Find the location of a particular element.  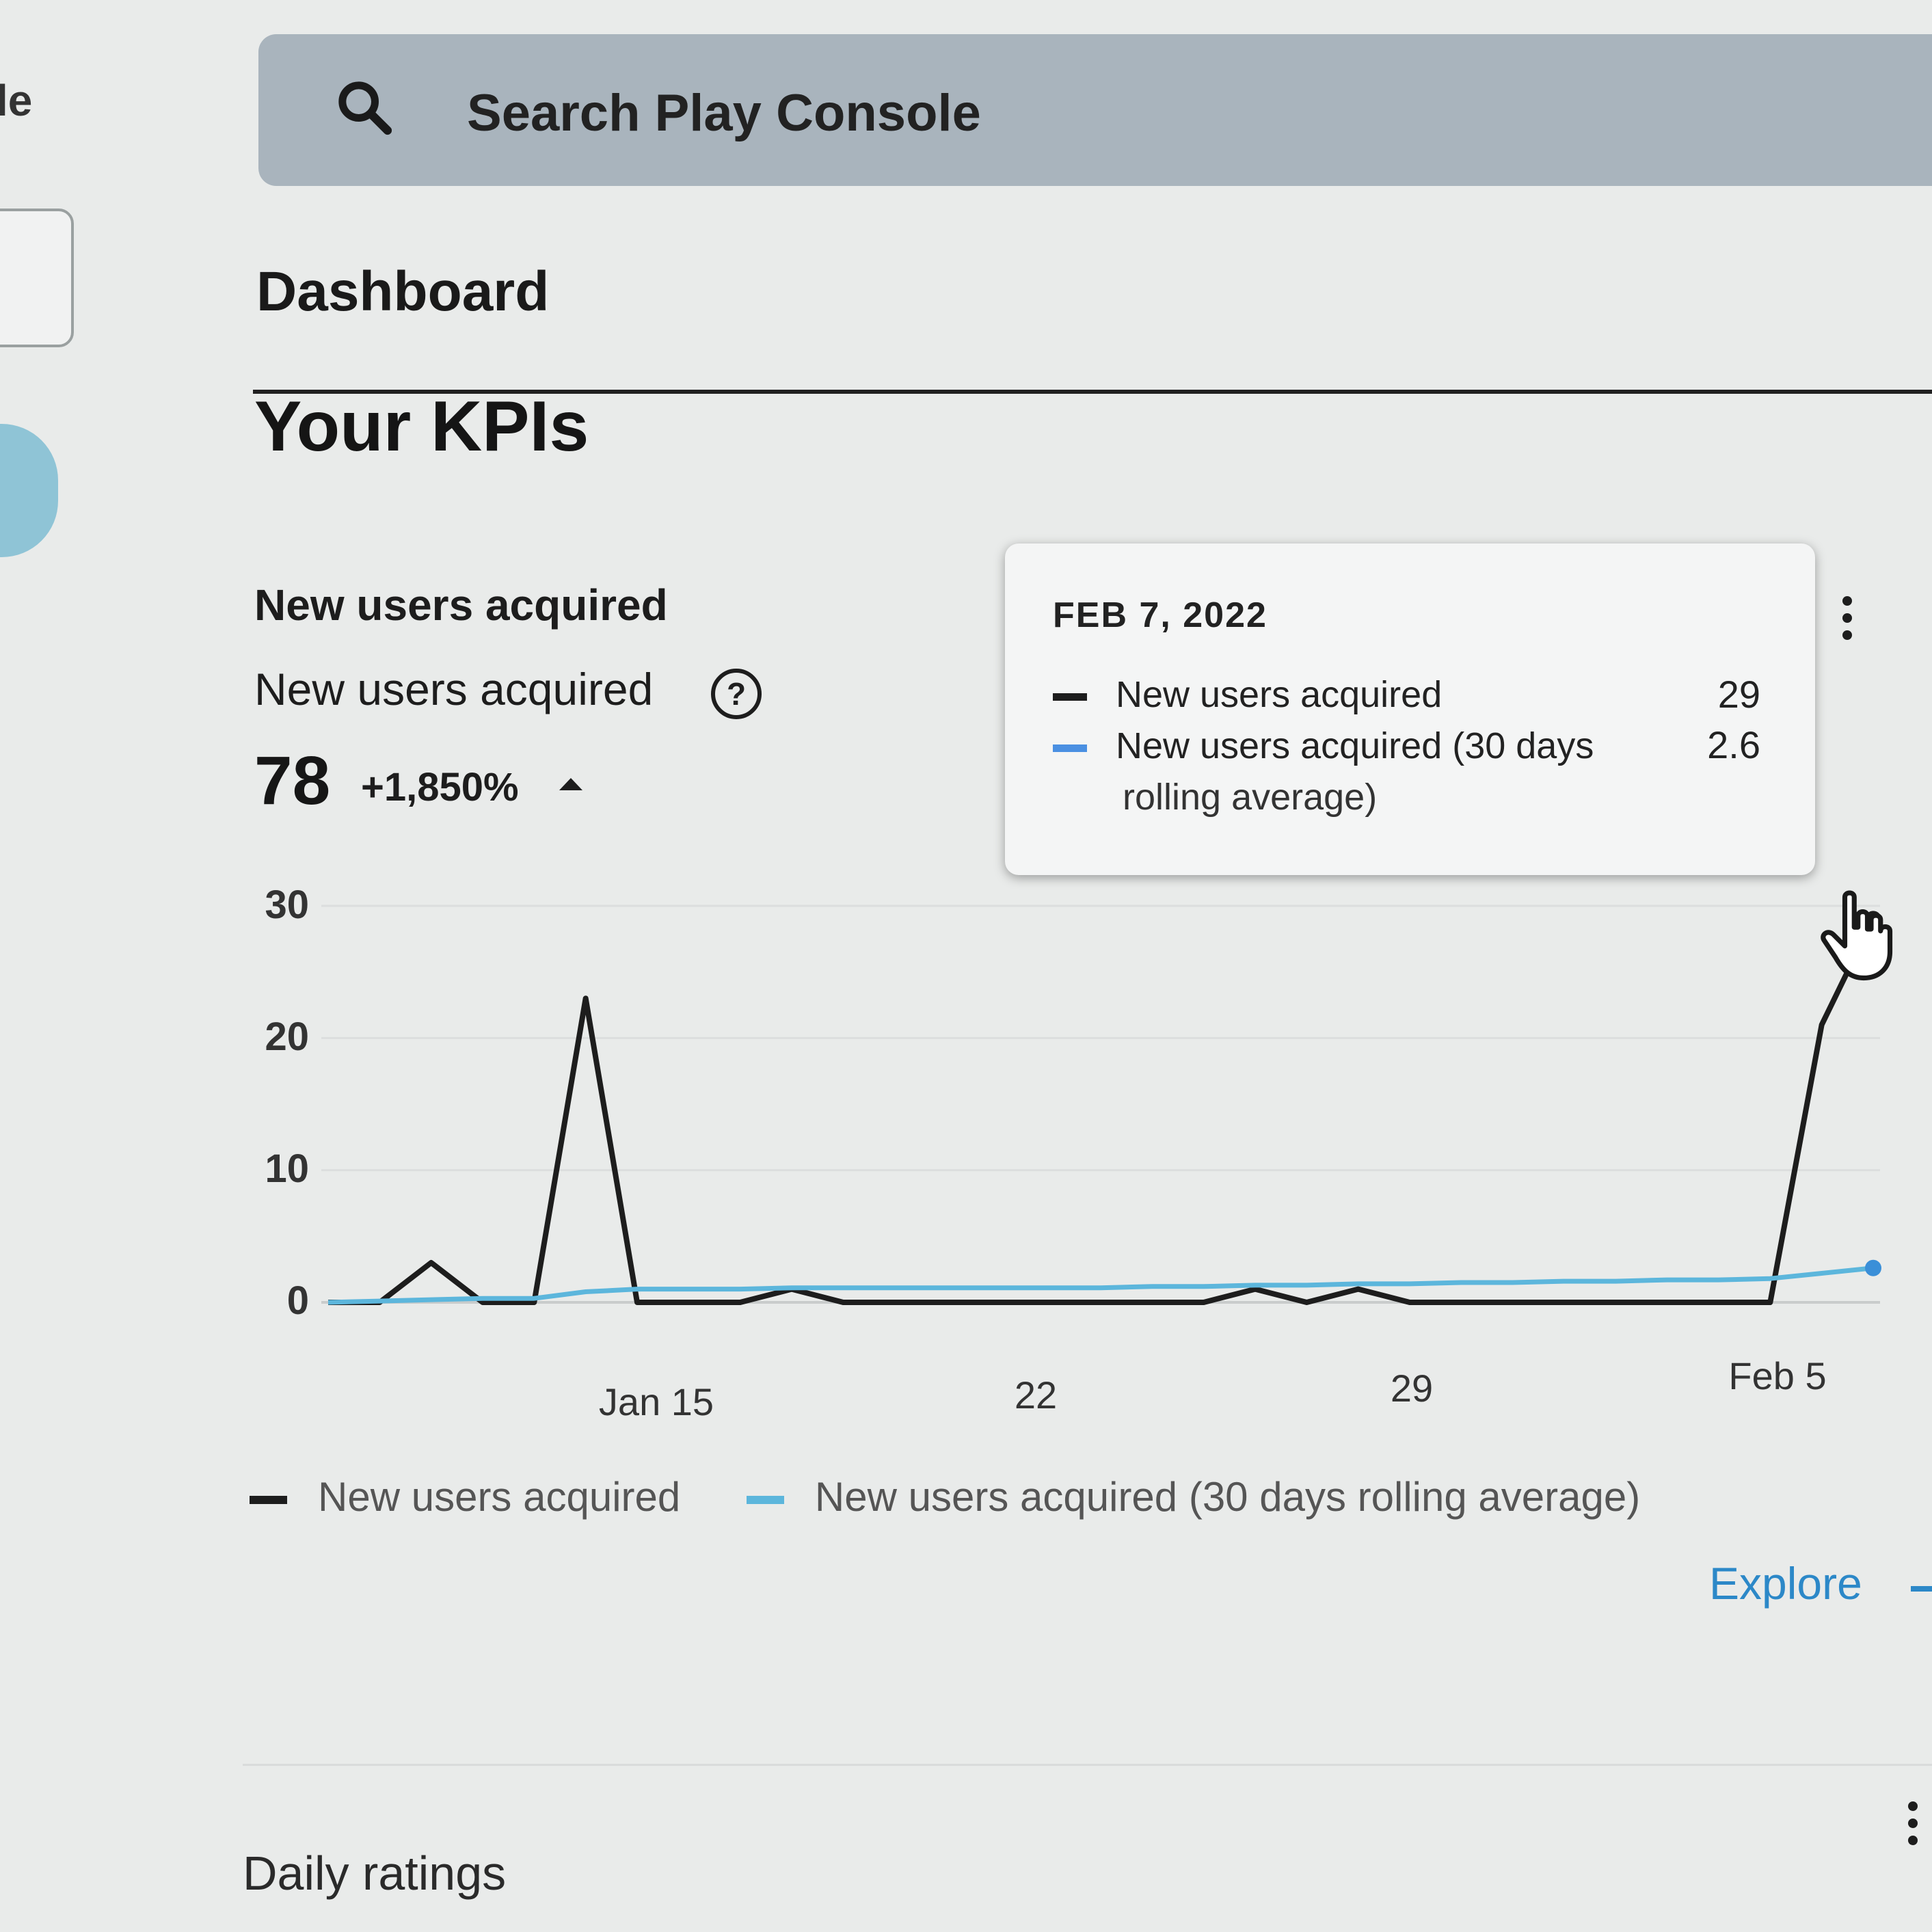

tooltip-row: New users acquired (30 days is located at coordinates (1323, 746).